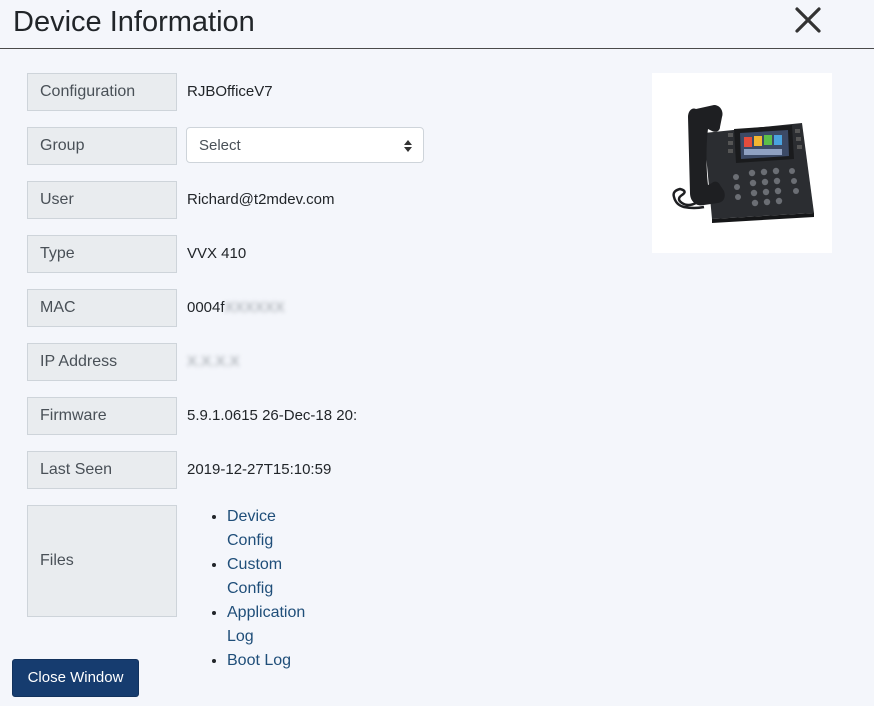 This screenshot has height=706, width=874. Describe the element at coordinates (102, 416) in the screenshot. I see `firmware-label: Firmware` at that location.